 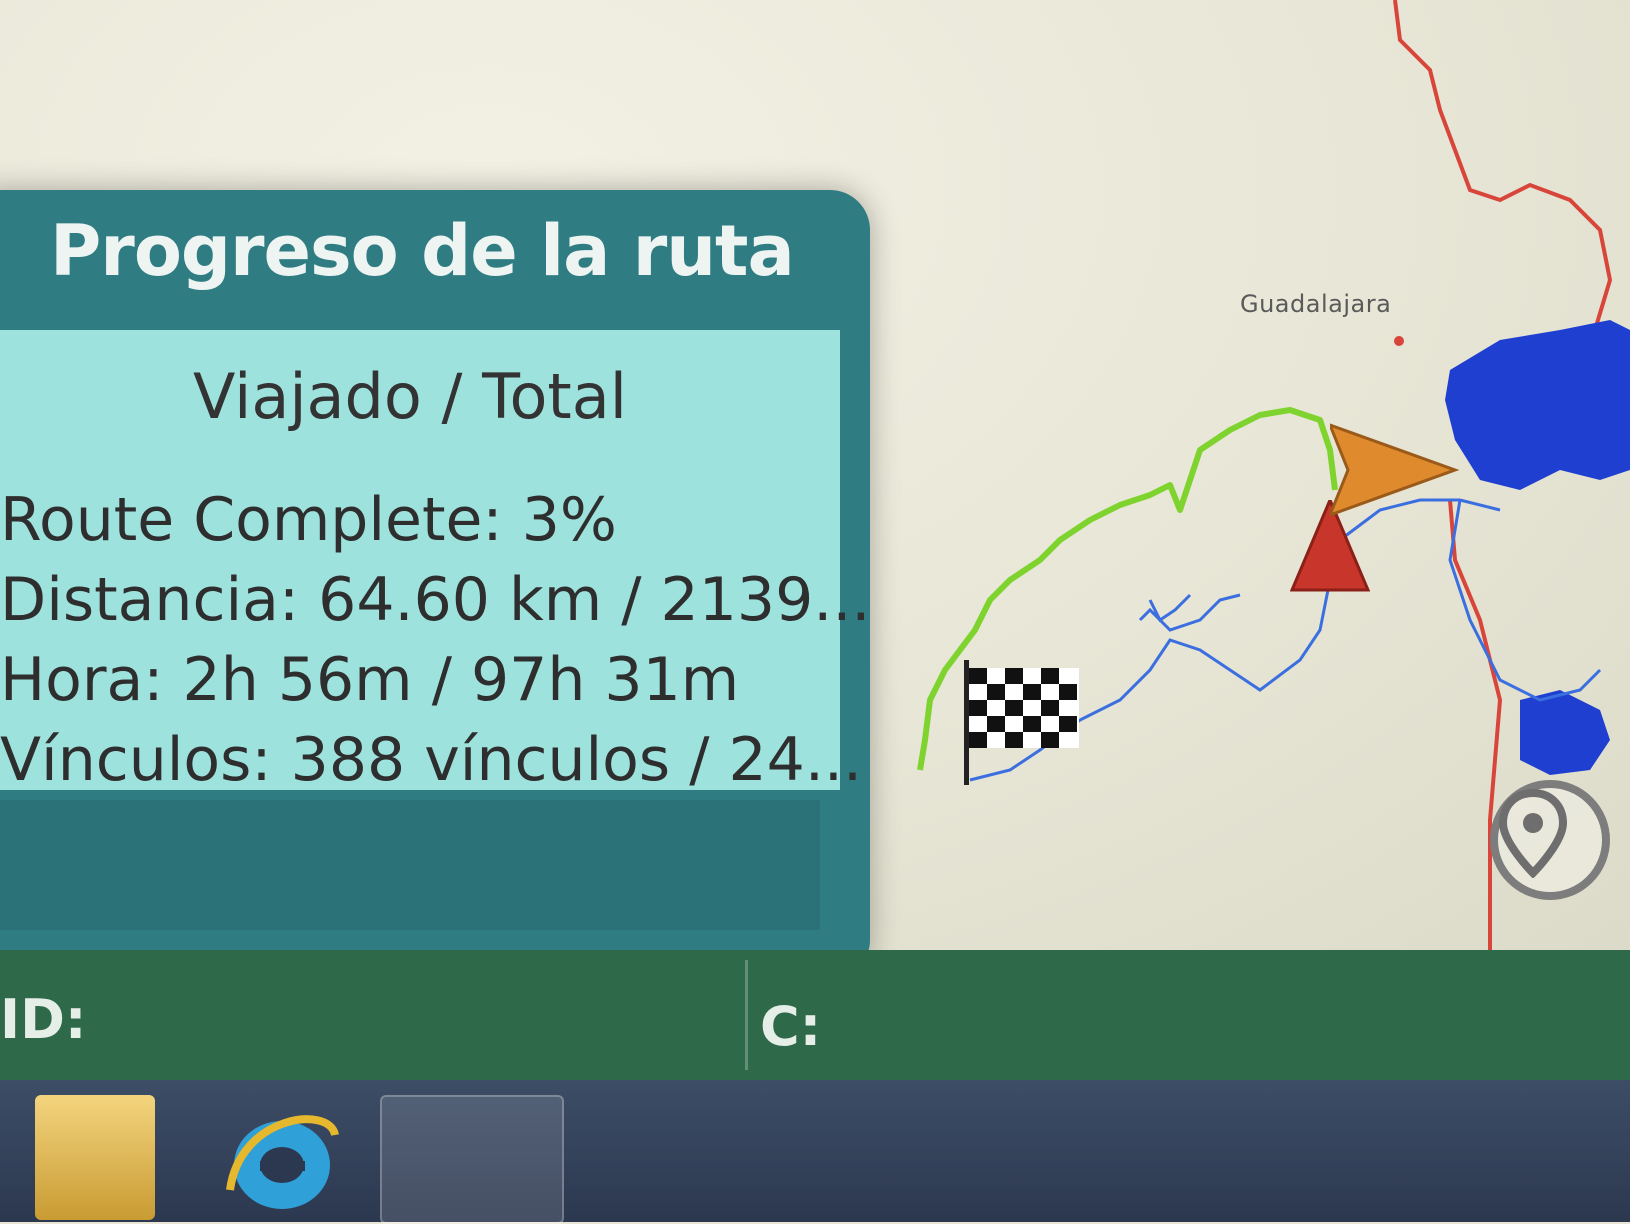 What do you see at coordinates (1399, 341) in the screenshot?
I see `city-dot-icon` at bounding box center [1399, 341].